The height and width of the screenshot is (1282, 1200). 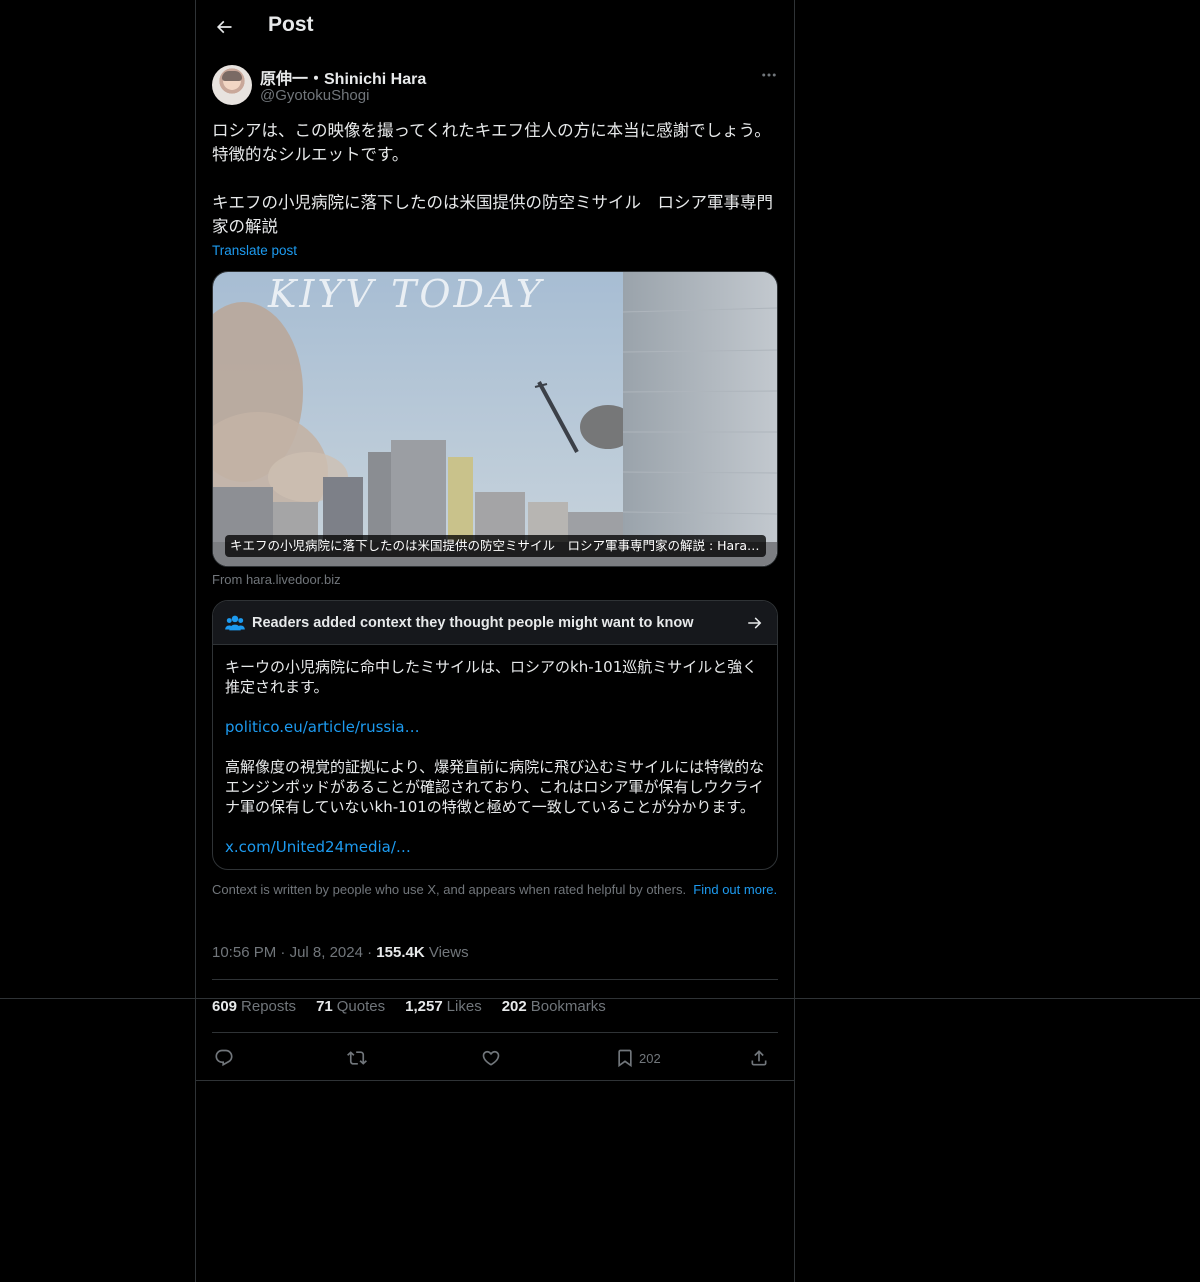 What do you see at coordinates (514, 1006) in the screenshot?
I see `bookmarks-count: 202` at bounding box center [514, 1006].